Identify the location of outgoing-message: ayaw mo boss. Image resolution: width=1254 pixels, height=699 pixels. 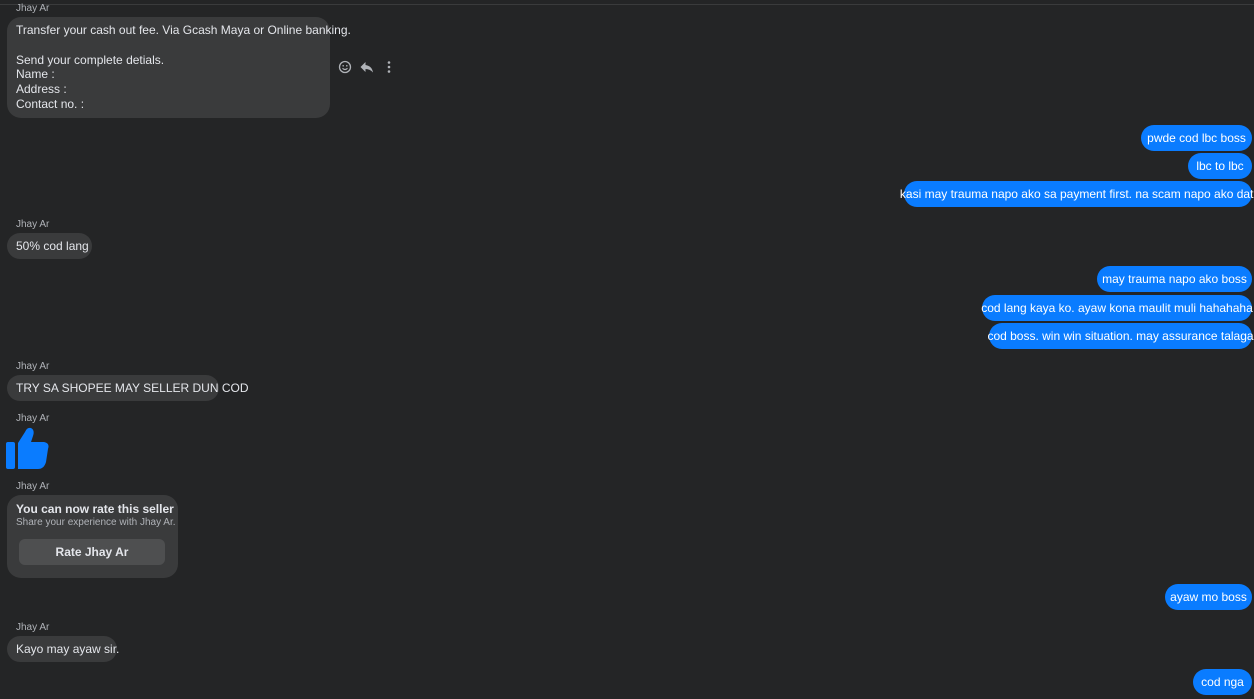
(1208, 597).